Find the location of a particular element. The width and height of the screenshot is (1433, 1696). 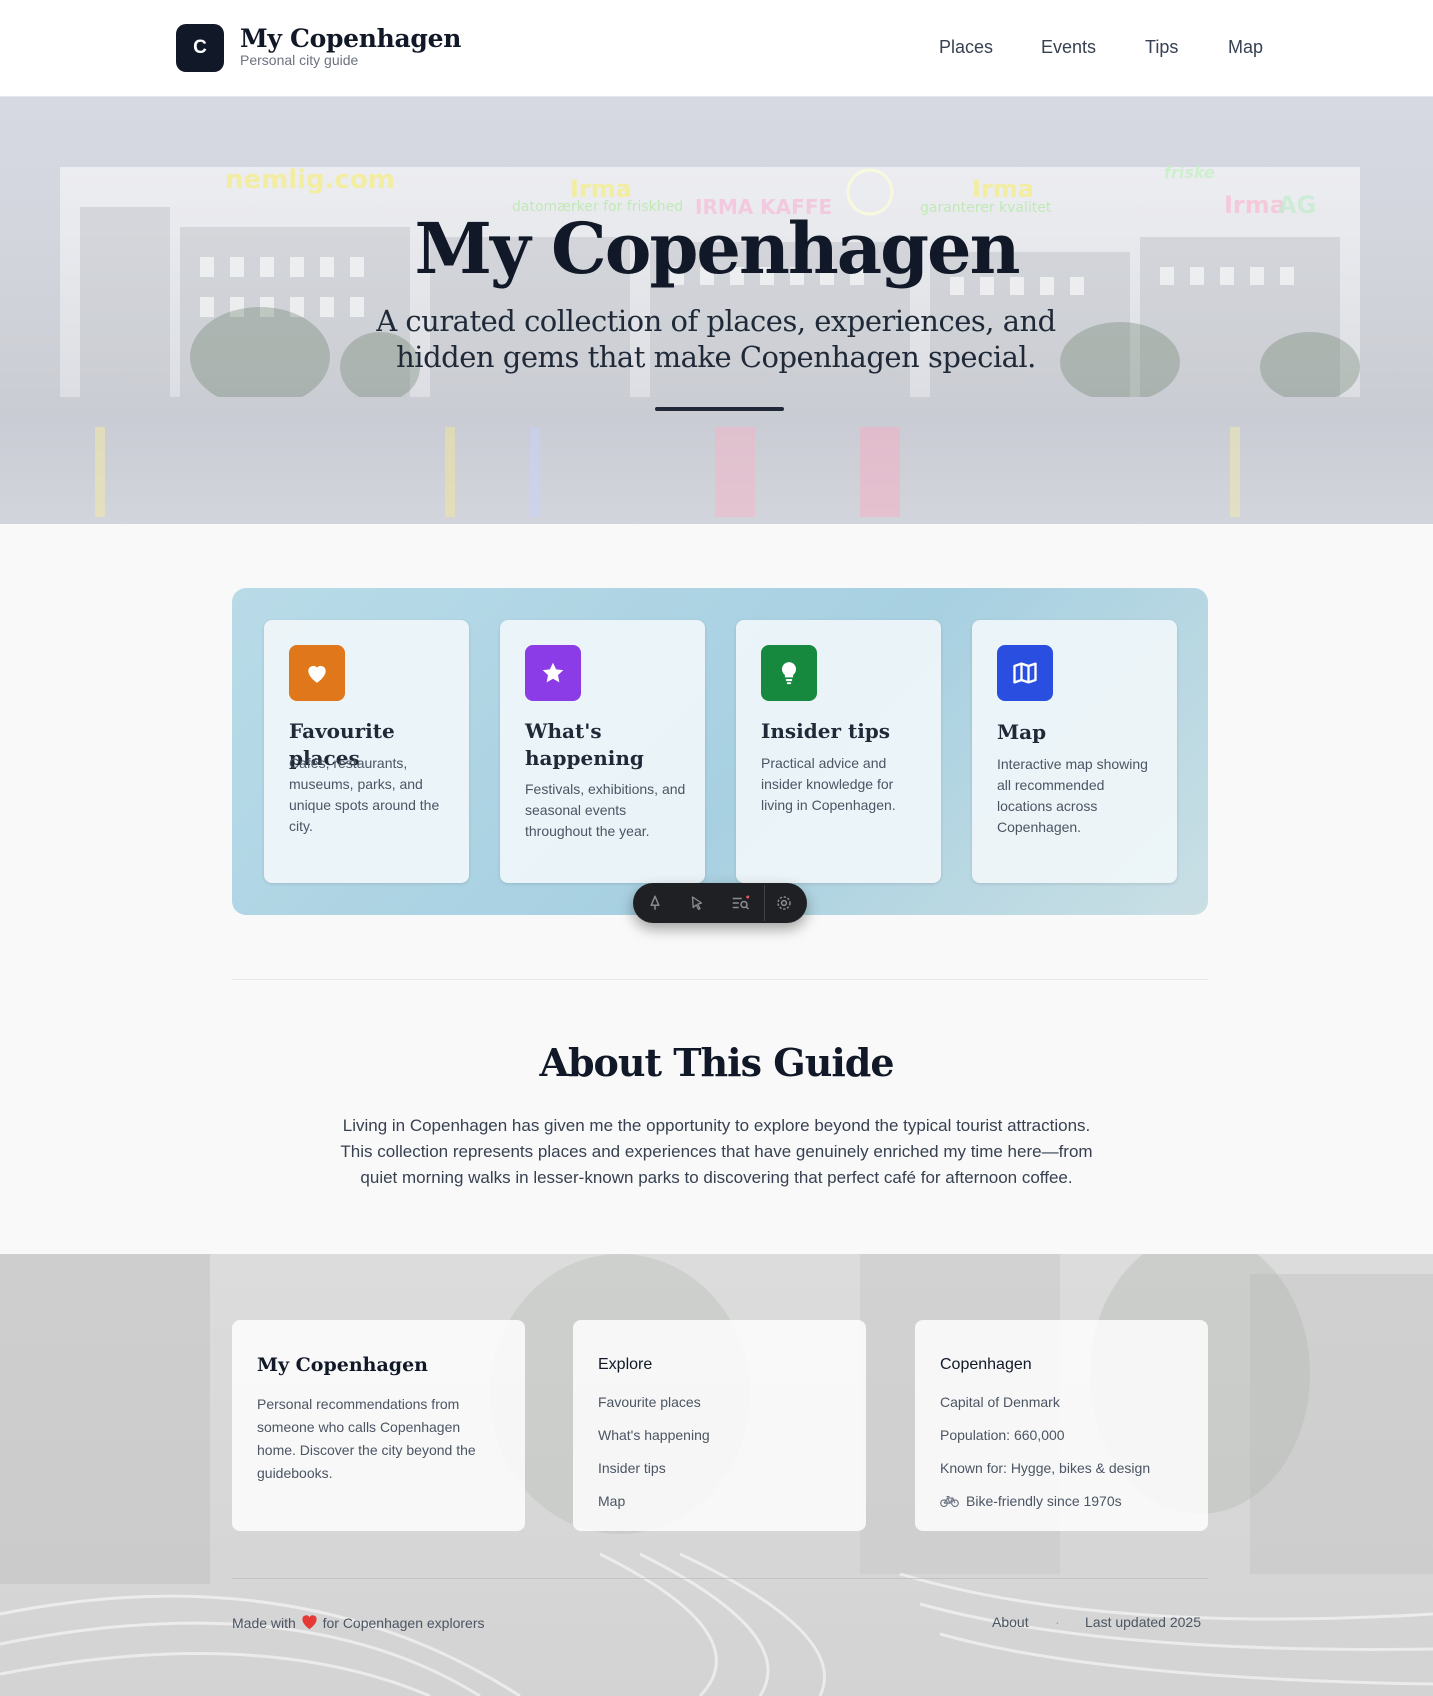

hero-title: My Copenhagen is located at coordinates (717, 248).